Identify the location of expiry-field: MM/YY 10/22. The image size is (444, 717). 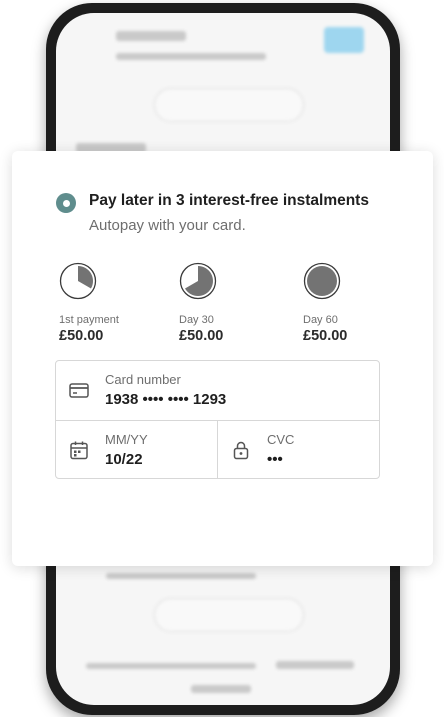
(136, 449).